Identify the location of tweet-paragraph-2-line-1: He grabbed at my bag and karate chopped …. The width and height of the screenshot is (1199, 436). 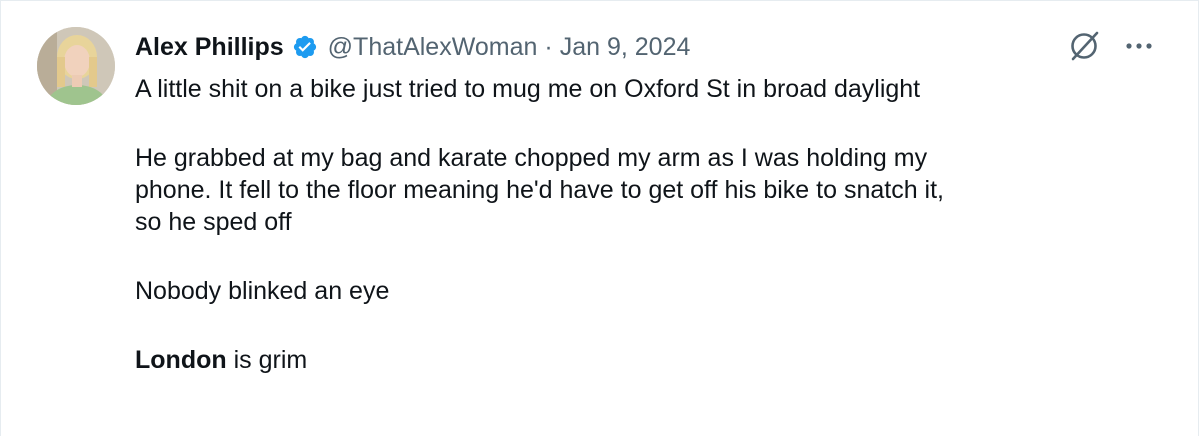
(531, 158).